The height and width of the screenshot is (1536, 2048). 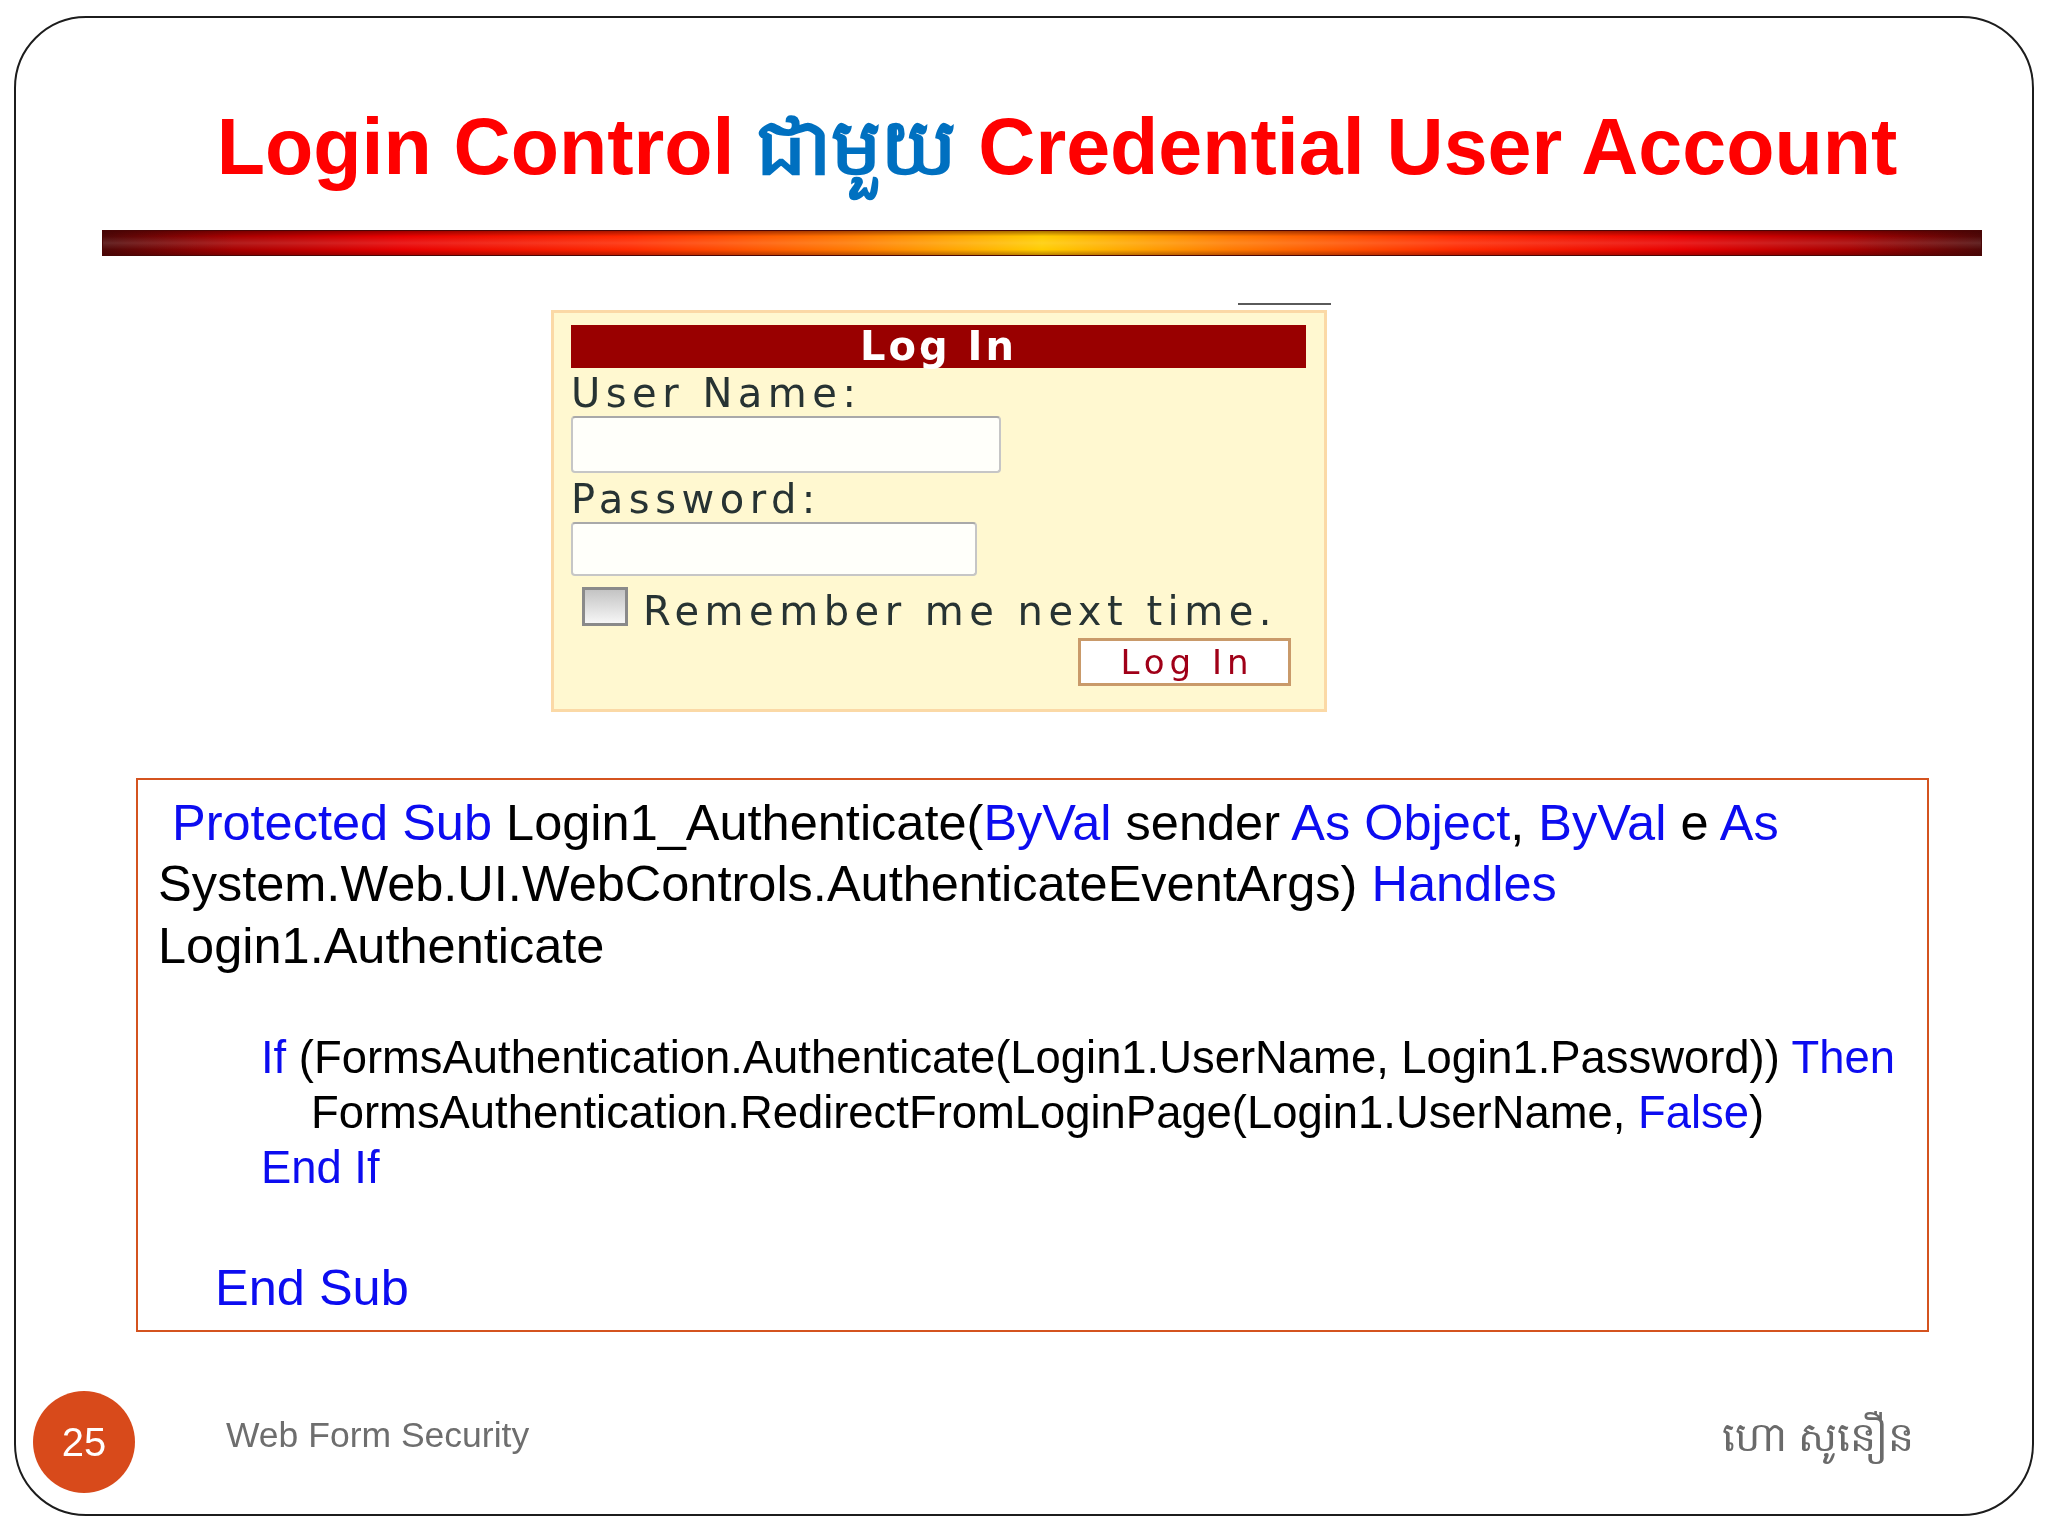 What do you see at coordinates (857, 884) in the screenshot?
I see `code-line: System.Web.UI.WebControls.AuthenticateEventArgs) Handles` at bounding box center [857, 884].